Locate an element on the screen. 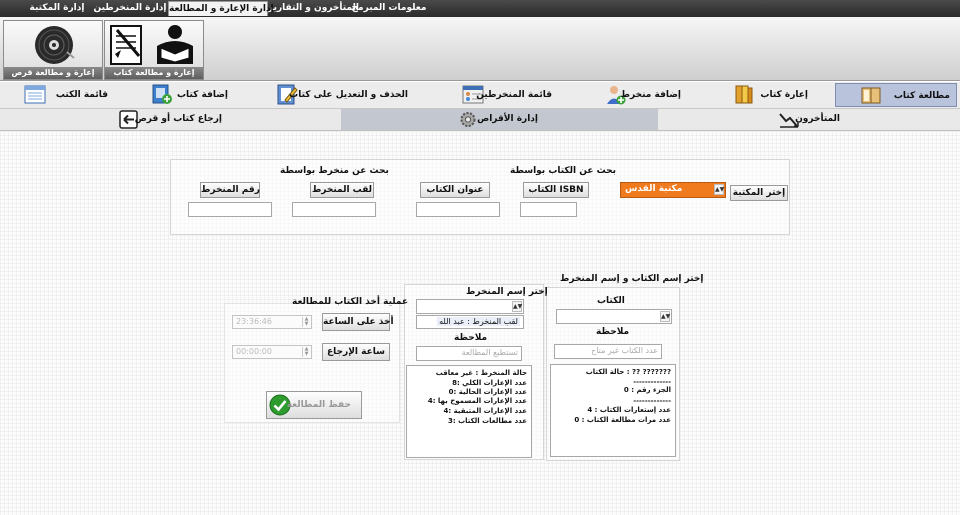 This screenshot has width=960, height=515. book-title-input is located at coordinates (458, 209).